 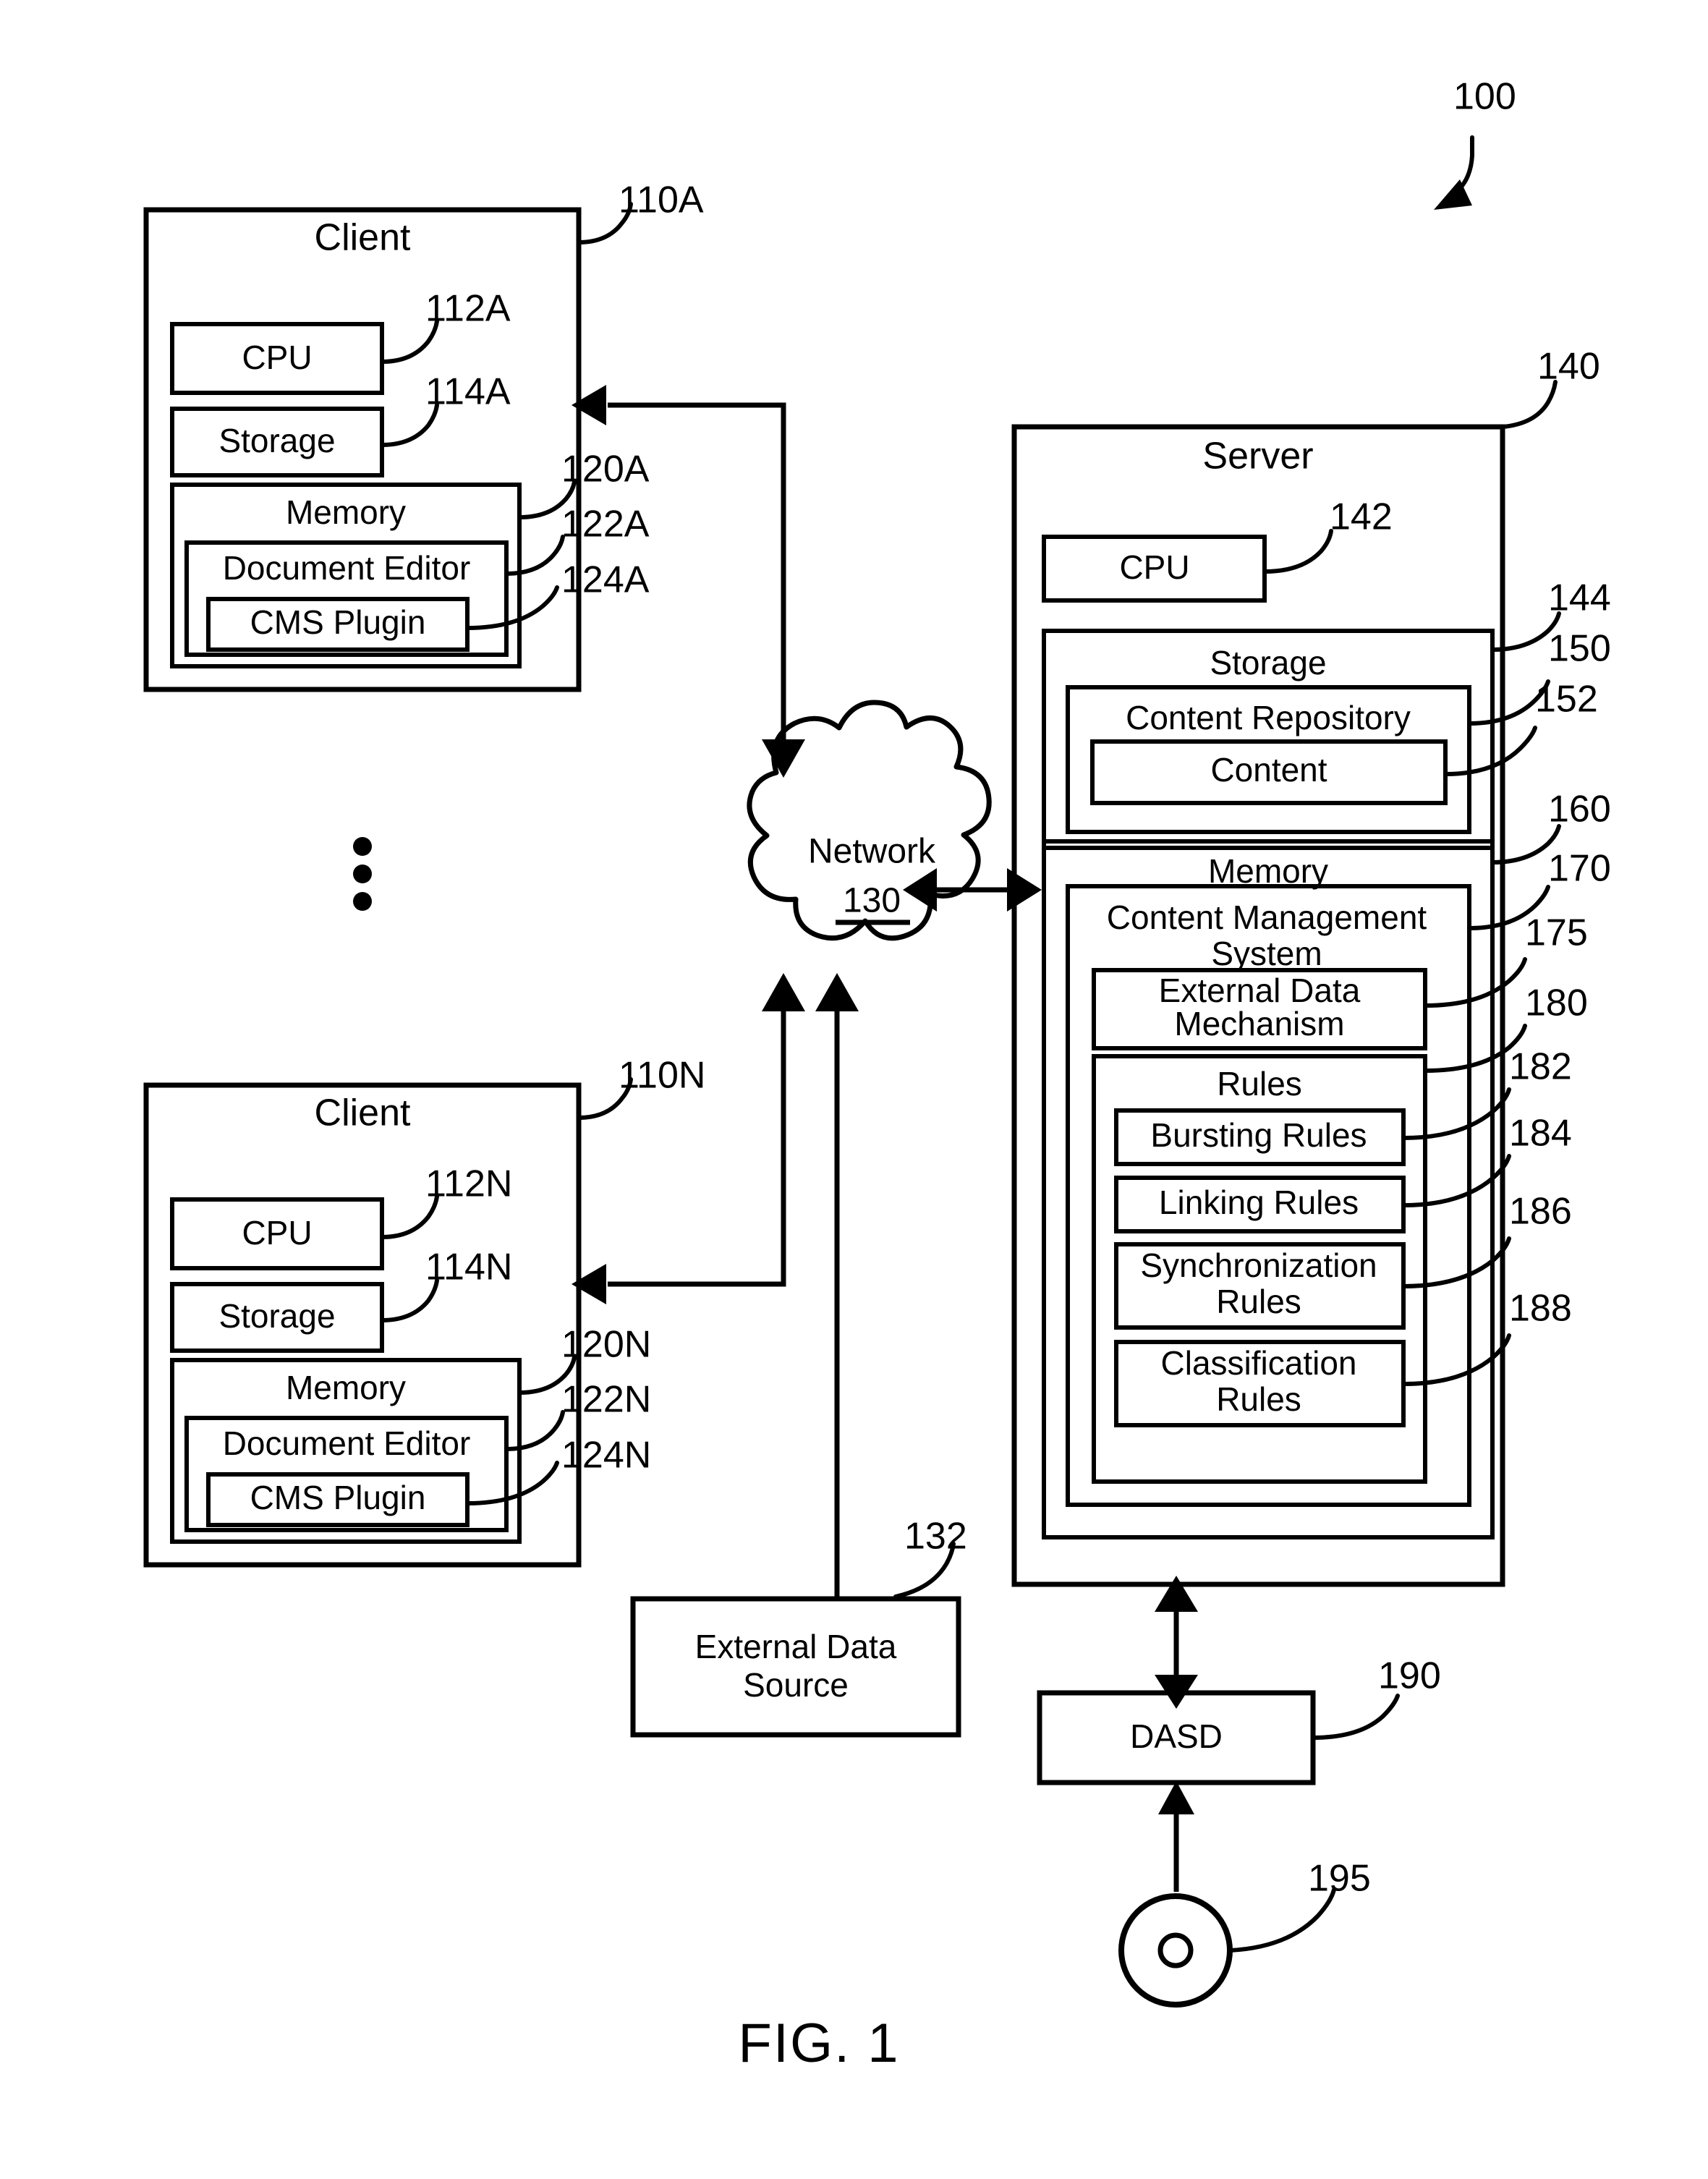 I want to click on classification-rules-label-line2: Rules, so click(x=1259, y=1399).